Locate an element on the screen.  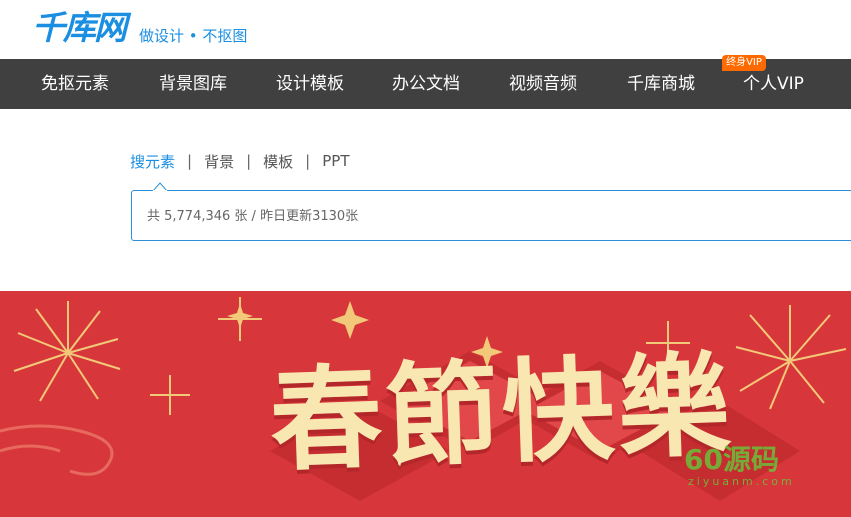
site-watermark: 60源码 ziyuanm.com is located at coordinates (739, 466).